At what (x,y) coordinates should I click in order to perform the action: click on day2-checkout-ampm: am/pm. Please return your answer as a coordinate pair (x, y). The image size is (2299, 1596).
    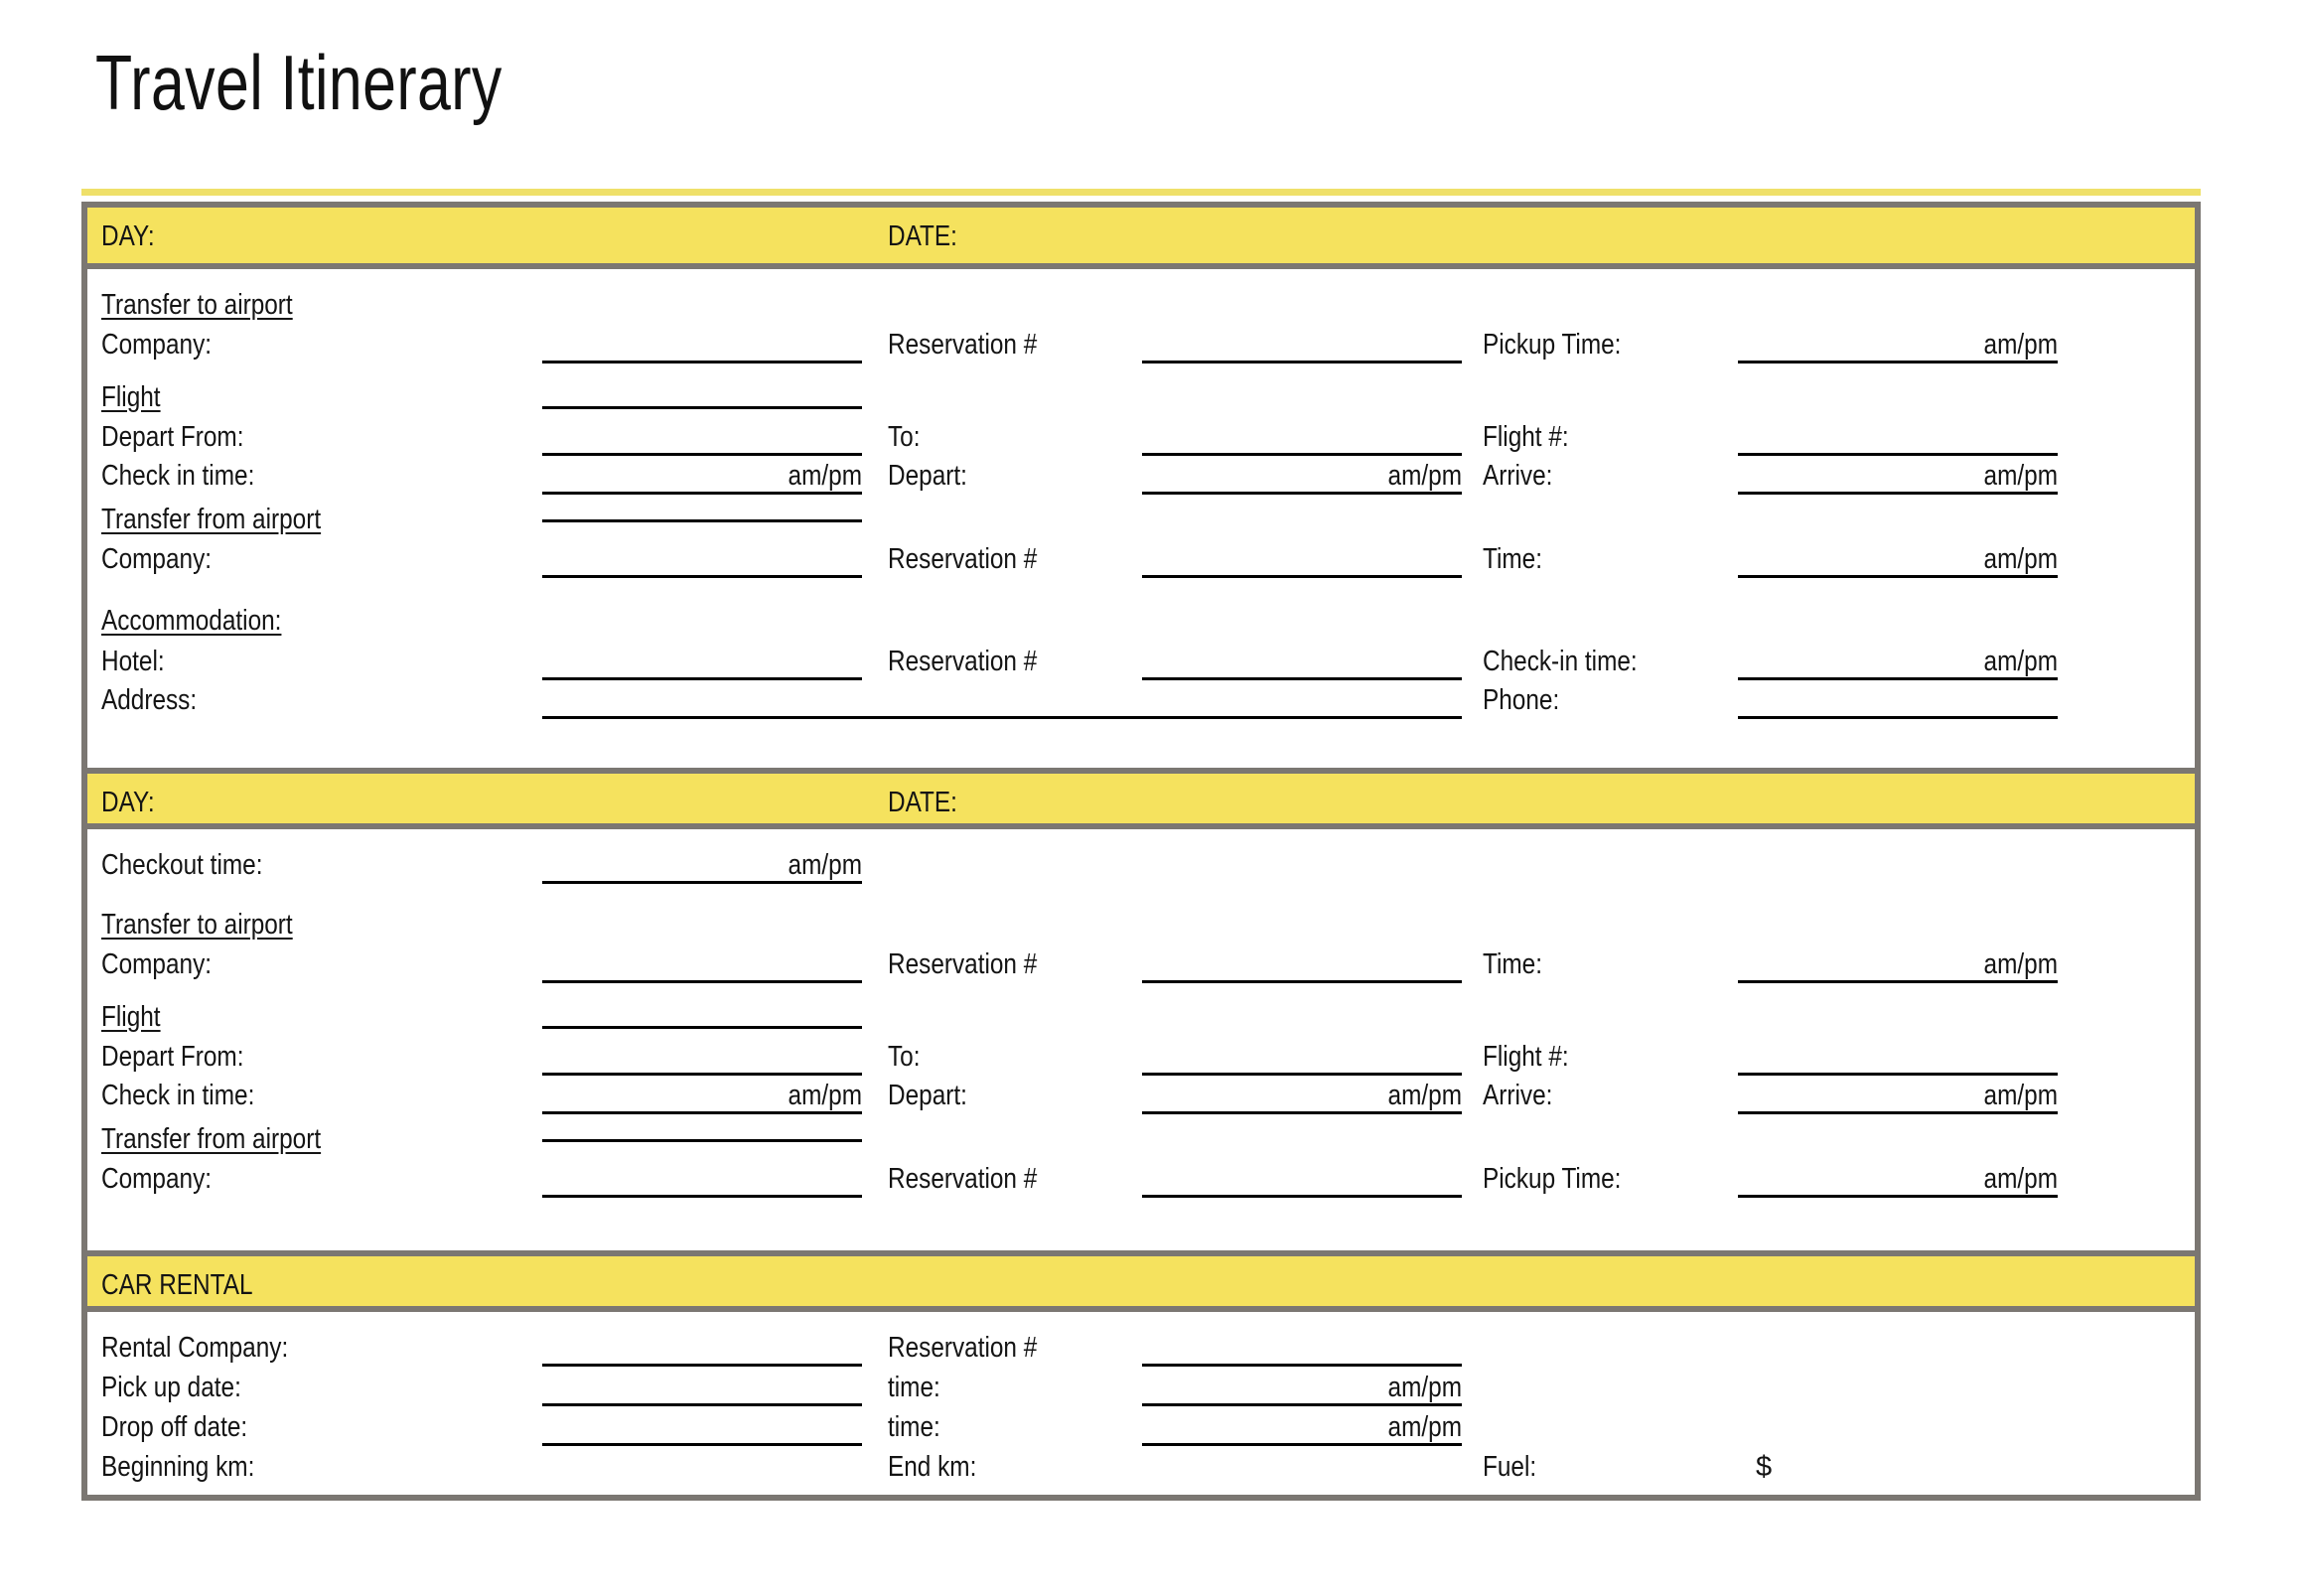
    Looking at the image, I should click on (825, 865).